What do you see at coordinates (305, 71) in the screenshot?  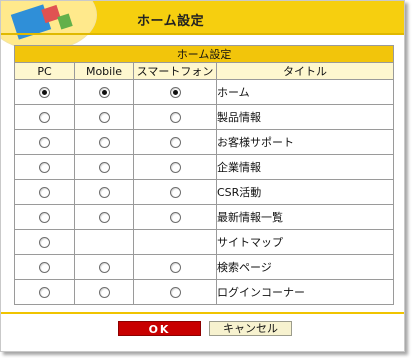 I see `column-header-title: タイトル` at bounding box center [305, 71].